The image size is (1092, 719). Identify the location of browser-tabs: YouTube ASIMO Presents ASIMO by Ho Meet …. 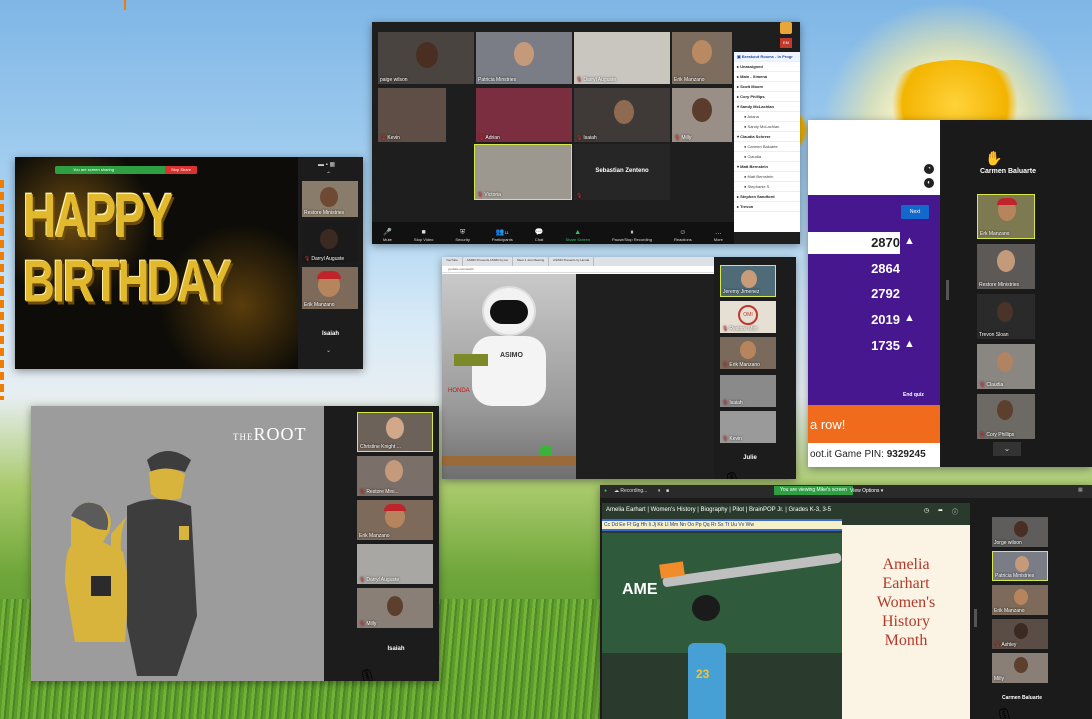
(578, 261).